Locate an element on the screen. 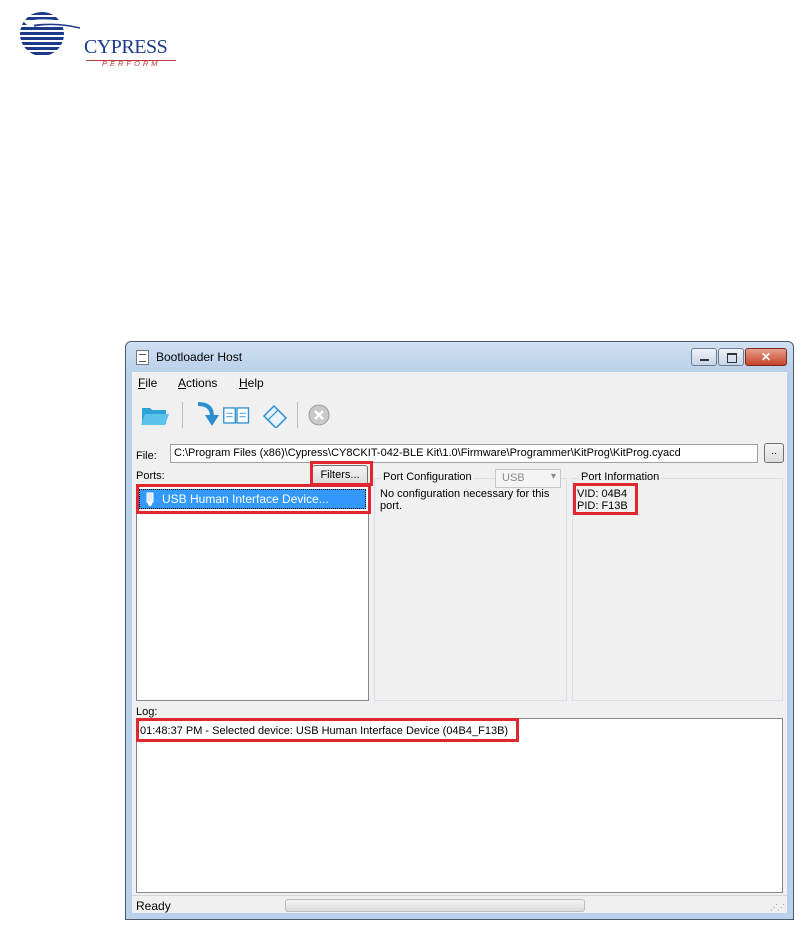 The height and width of the screenshot is (927, 801). close-icon: ✕ is located at coordinates (766, 357).